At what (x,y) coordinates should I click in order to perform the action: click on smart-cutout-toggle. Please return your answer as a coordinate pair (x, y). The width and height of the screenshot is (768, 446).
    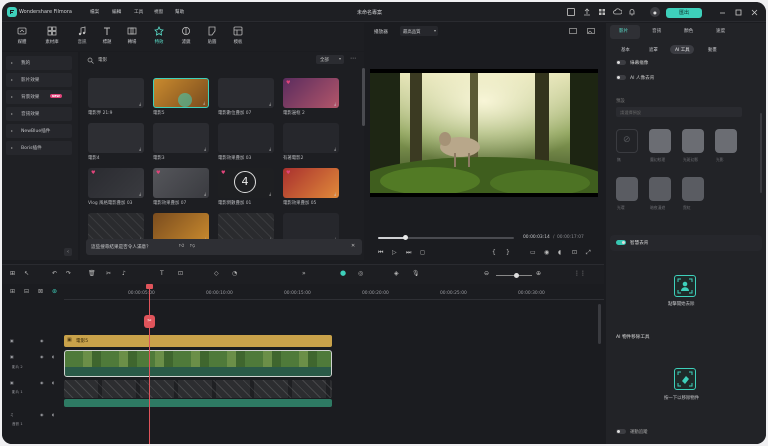
    Looking at the image, I should click on (621, 242).